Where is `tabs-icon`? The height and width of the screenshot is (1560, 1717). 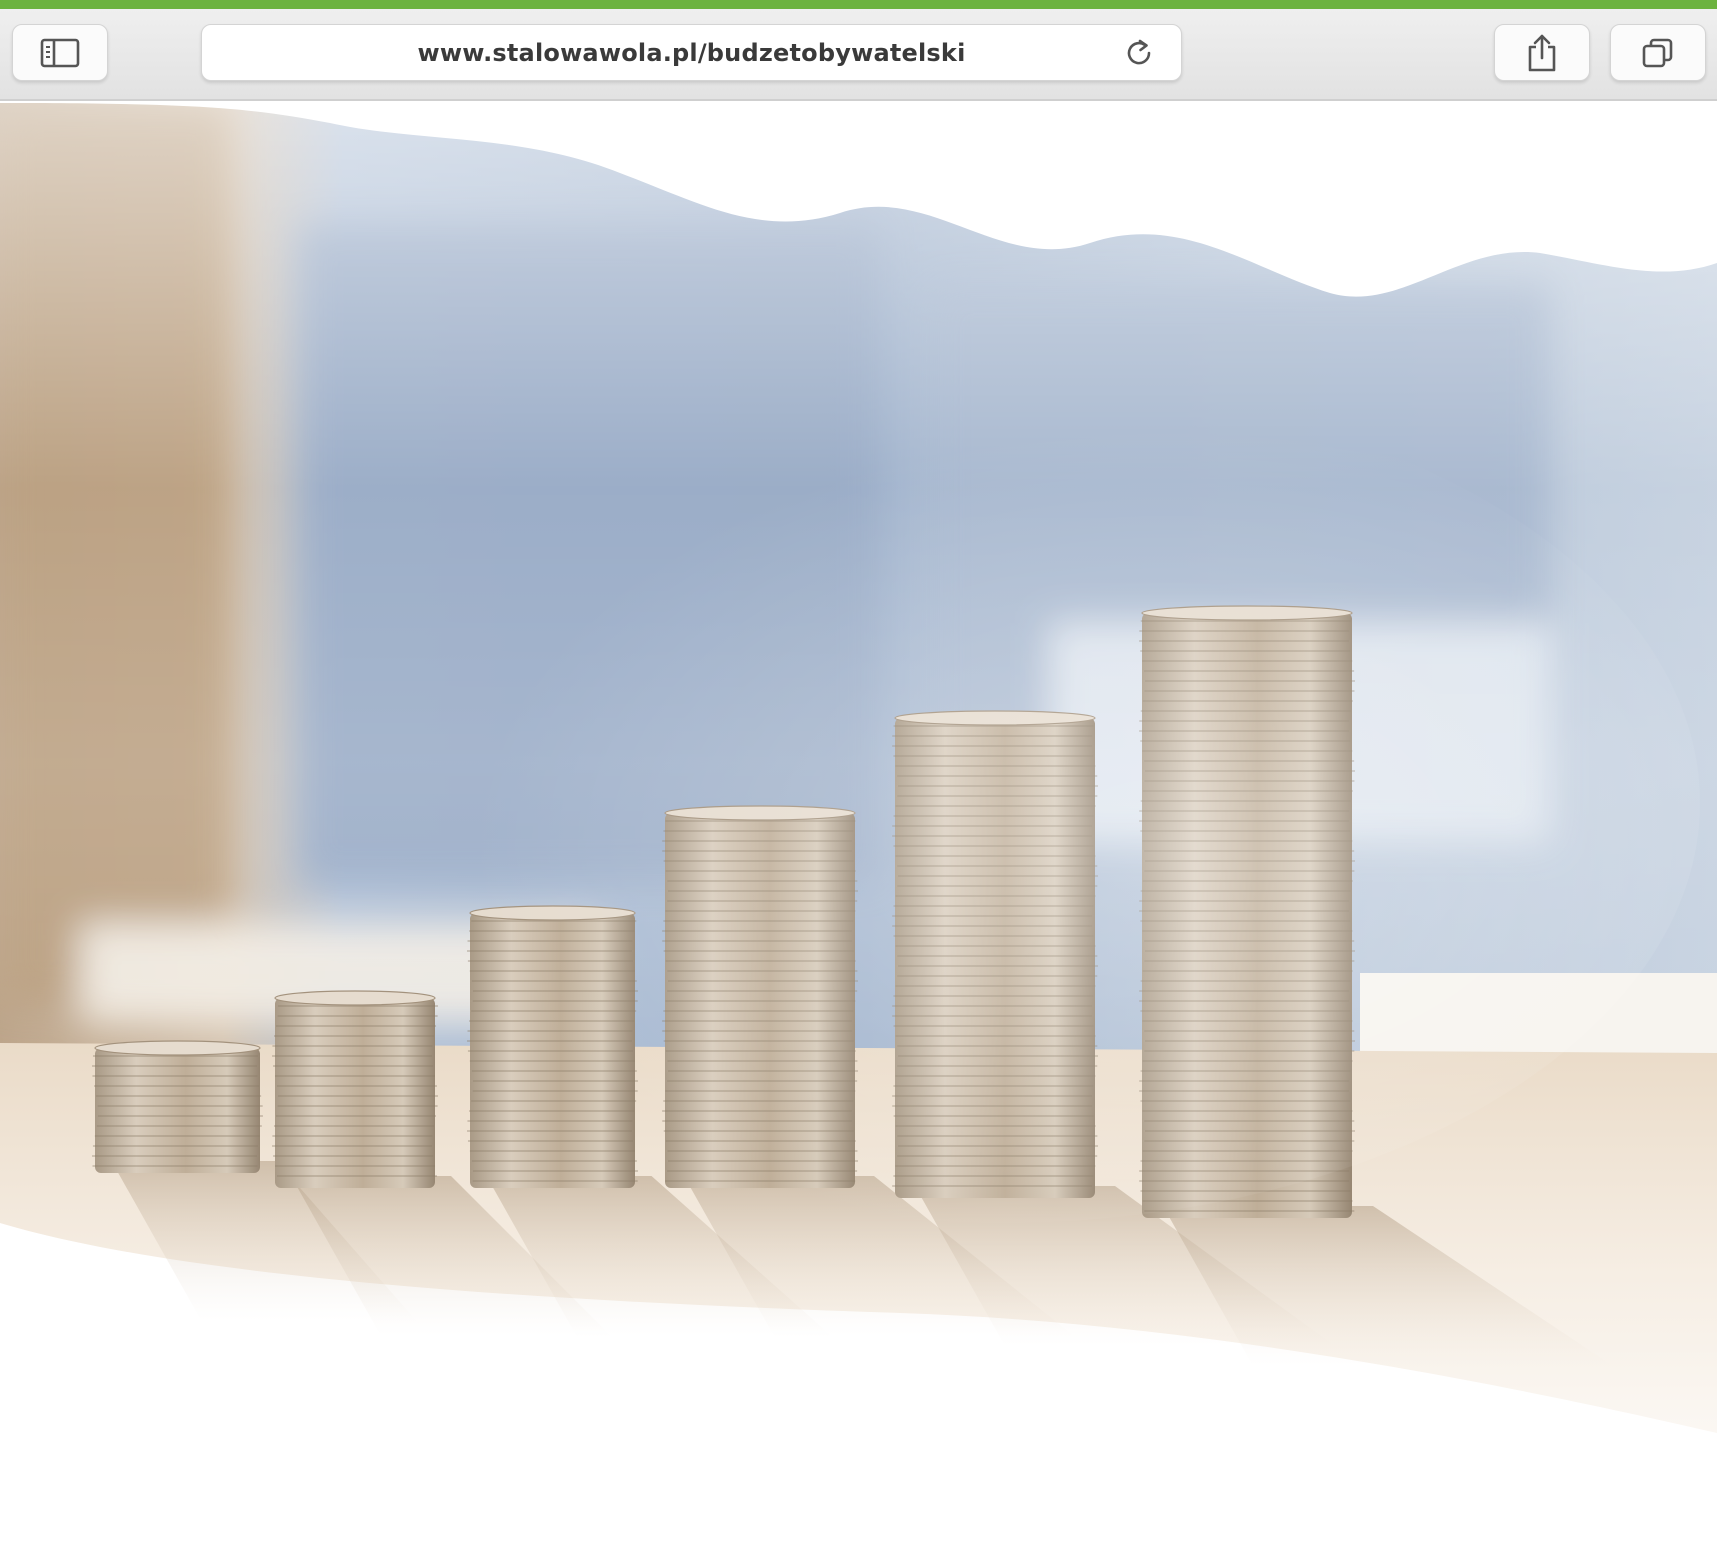
tabs-icon is located at coordinates (1657, 52).